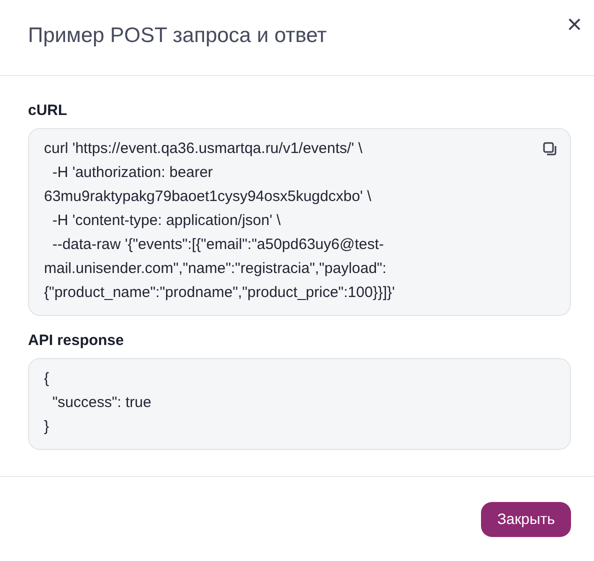  I want to click on section-label: cURL, so click(48, 110).